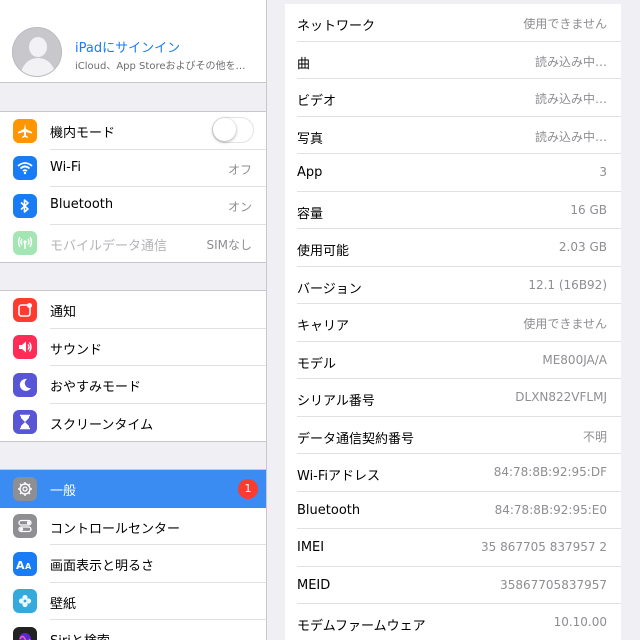 The height and width of the screenshot is (640, 640). I want to click on sidebar-item-label: Wi-Fi, so click(66, 167).